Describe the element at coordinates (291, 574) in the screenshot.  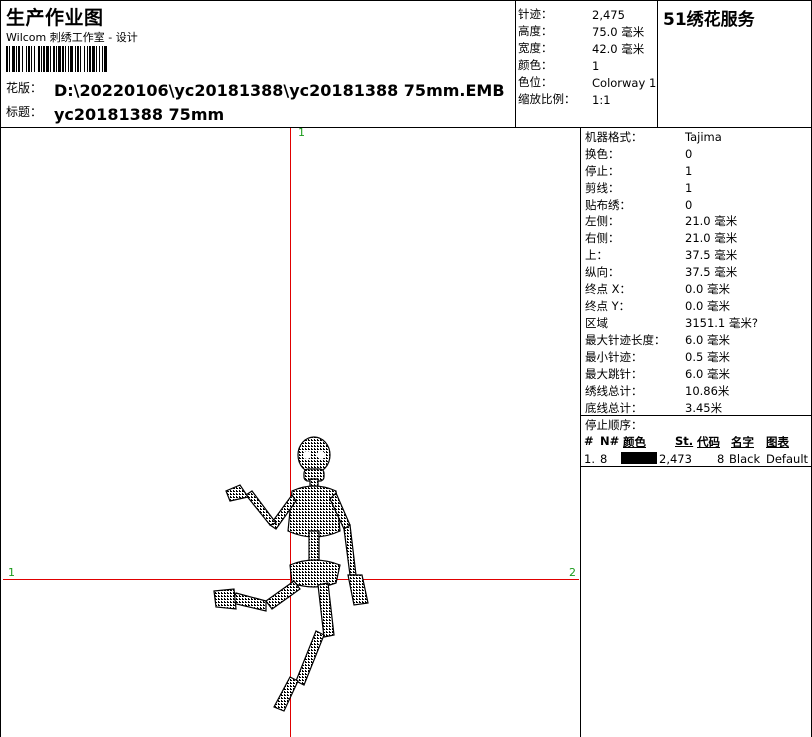
I see `skeleton-embroidery-design` at that location.